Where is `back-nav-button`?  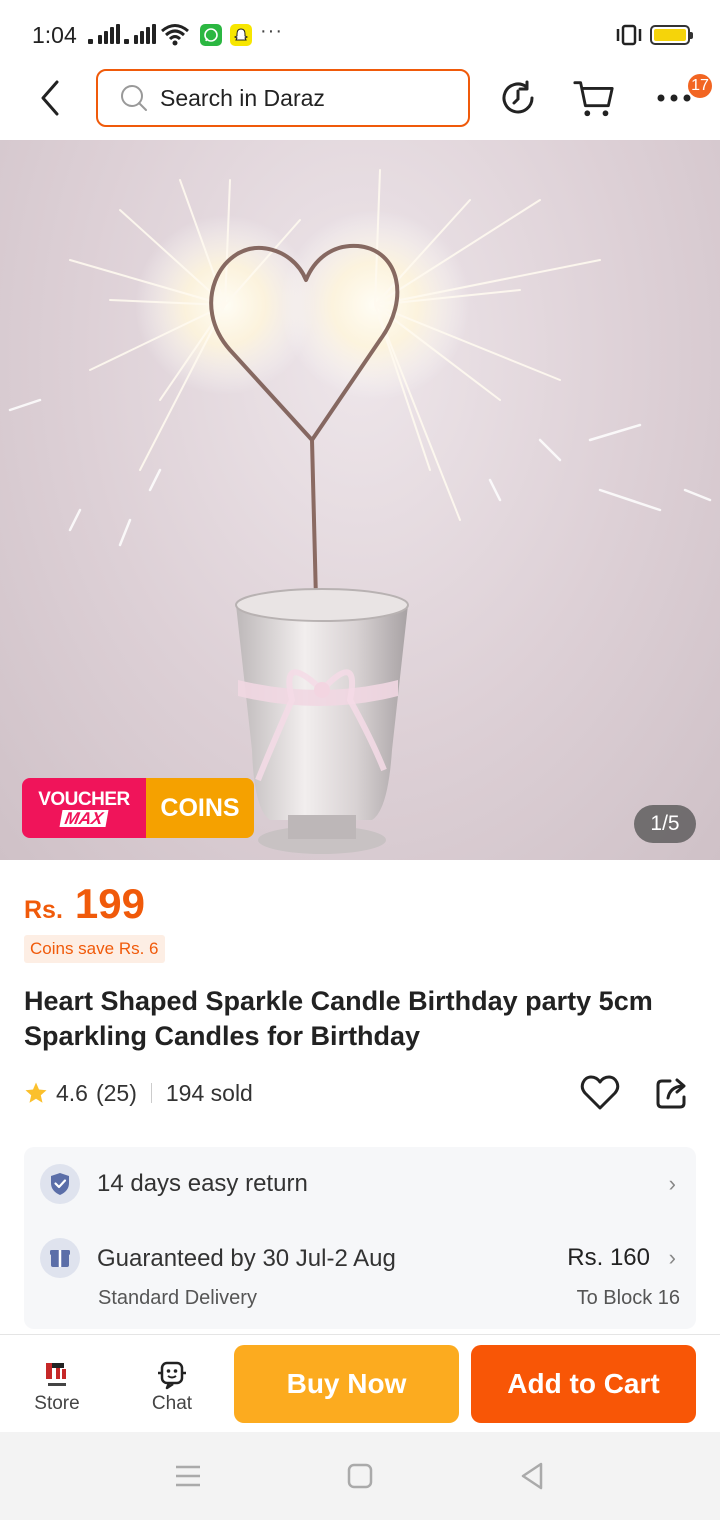 back-nav-button is located at coordinates (532, 1476).